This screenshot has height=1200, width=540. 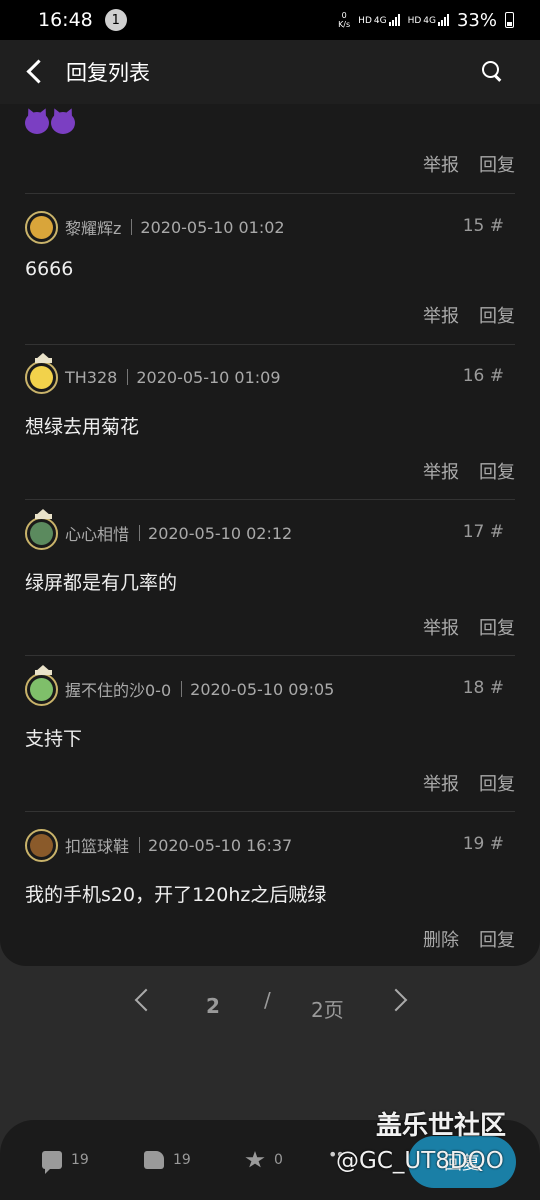 What do you see at coordinates (270, 72) in the screenshot?
I see `app-header: 回复列表` at bounding box center [270, 72].